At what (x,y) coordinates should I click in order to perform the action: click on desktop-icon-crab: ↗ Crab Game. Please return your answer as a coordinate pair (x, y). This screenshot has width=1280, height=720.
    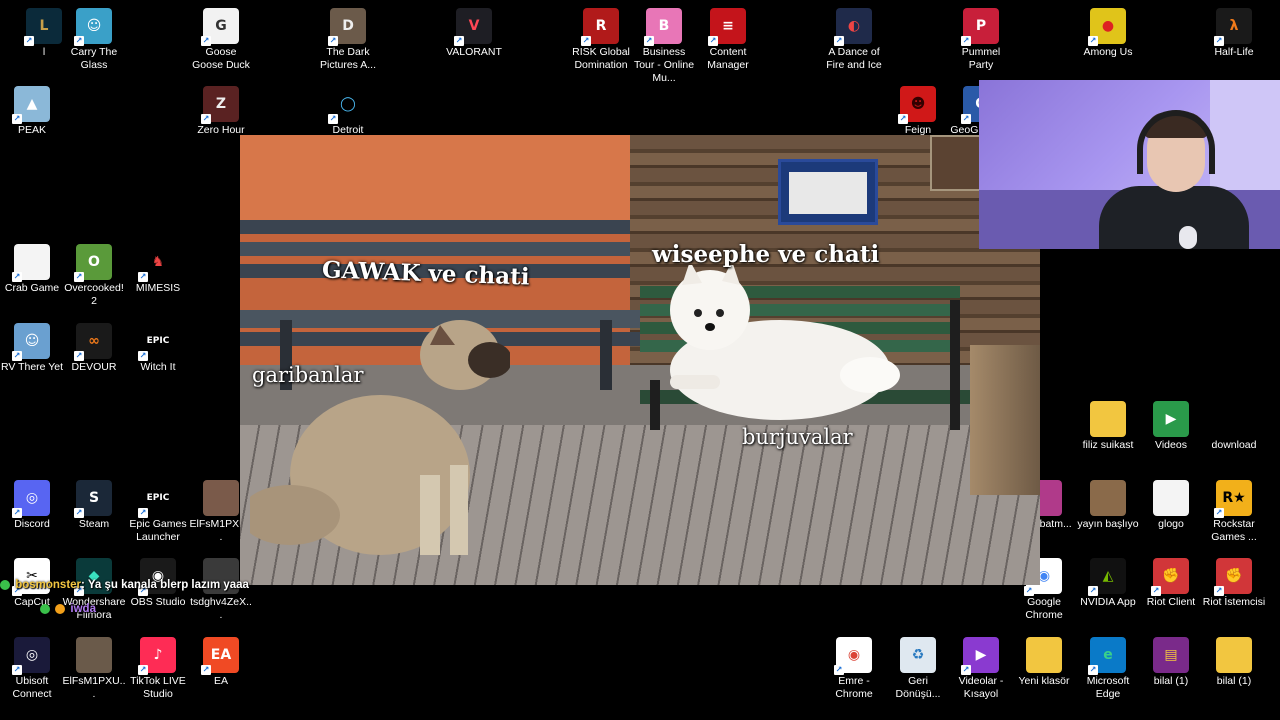
    Looking at the image, I should click on (32, 267).